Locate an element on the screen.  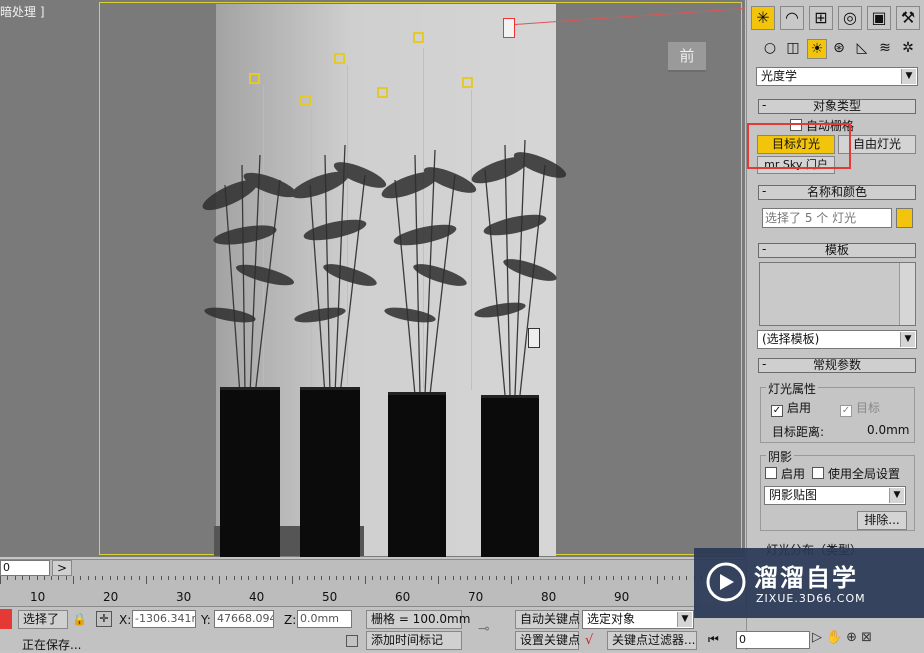
time-slider: 0 > is located at coordinates (372, 567).